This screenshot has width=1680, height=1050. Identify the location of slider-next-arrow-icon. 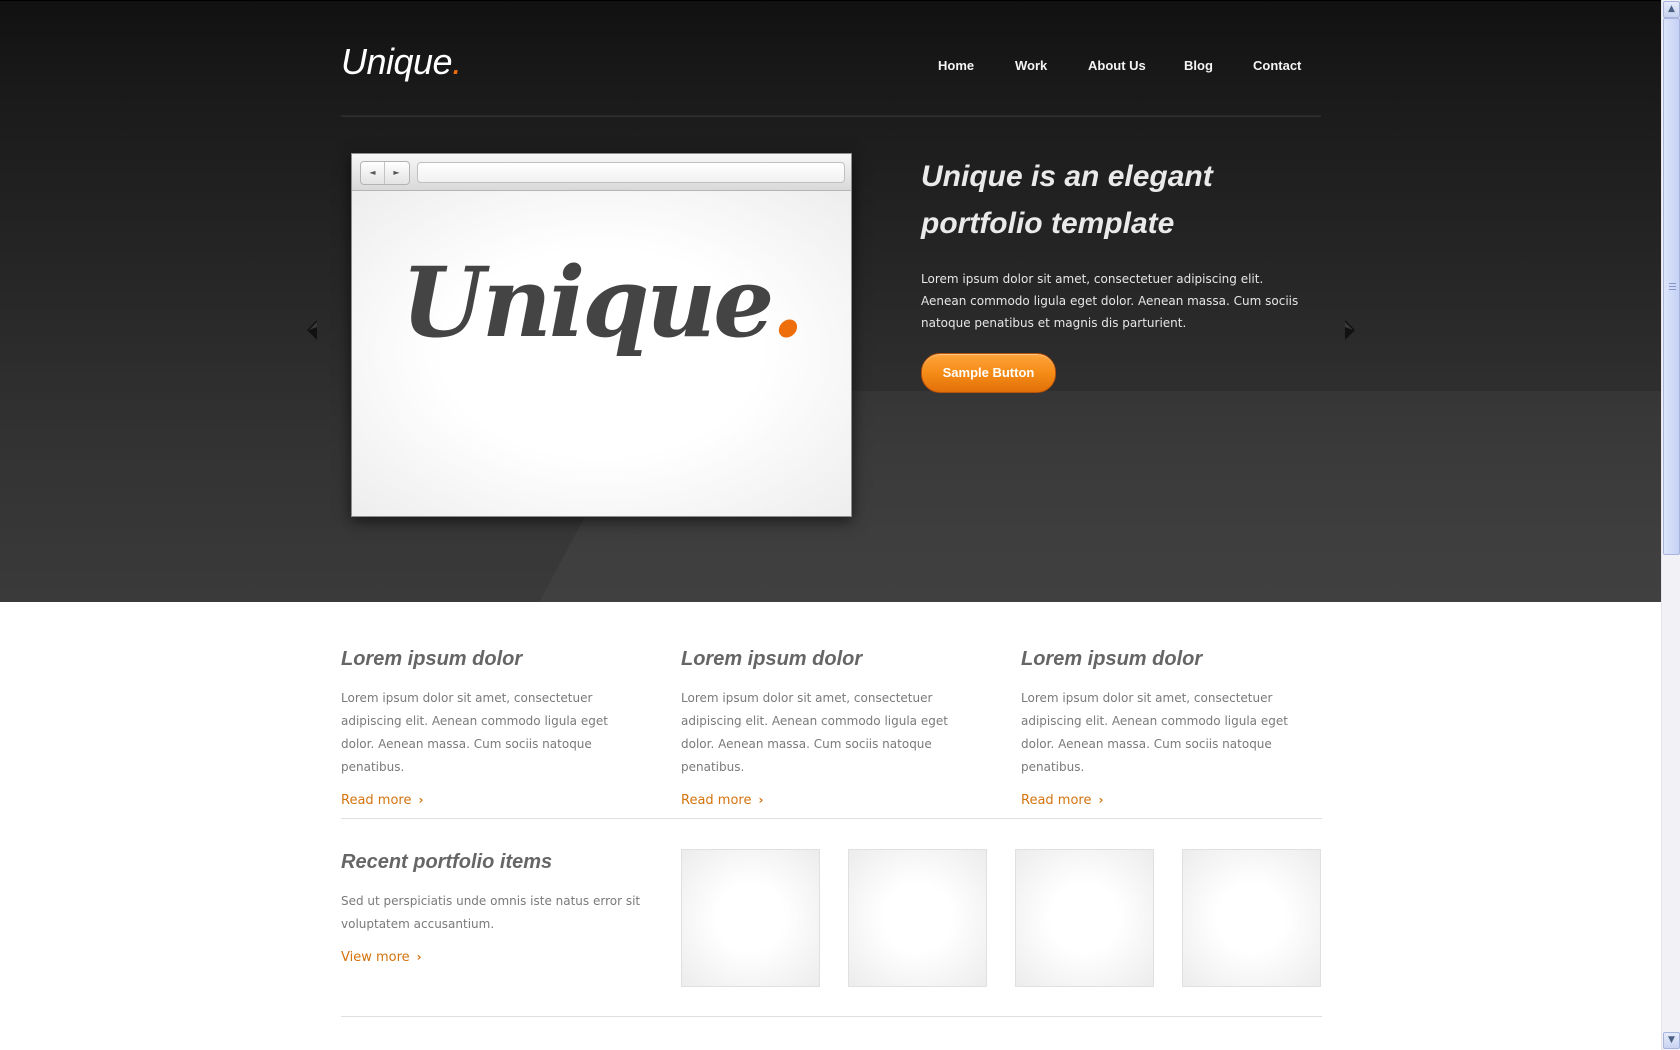
(1348, 330).